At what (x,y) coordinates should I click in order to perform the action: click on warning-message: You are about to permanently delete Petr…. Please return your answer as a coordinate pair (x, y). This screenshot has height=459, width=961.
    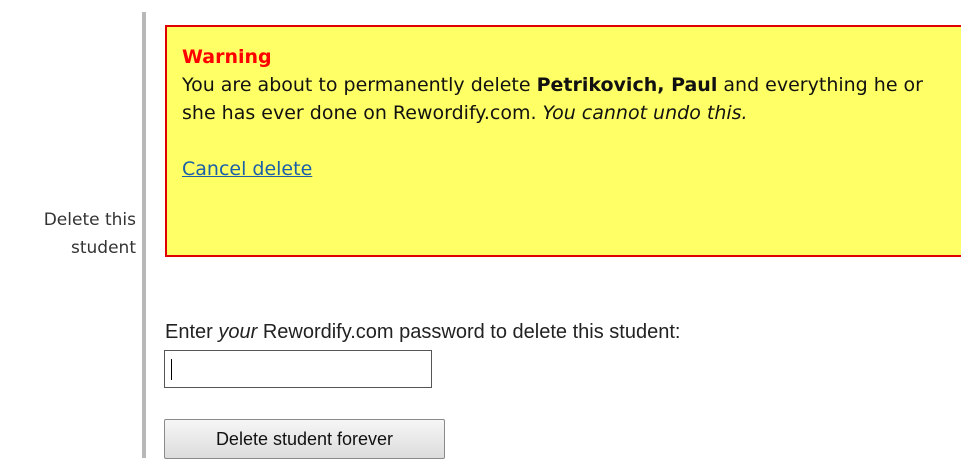
    Looking at the image, I should click on (571, 99).